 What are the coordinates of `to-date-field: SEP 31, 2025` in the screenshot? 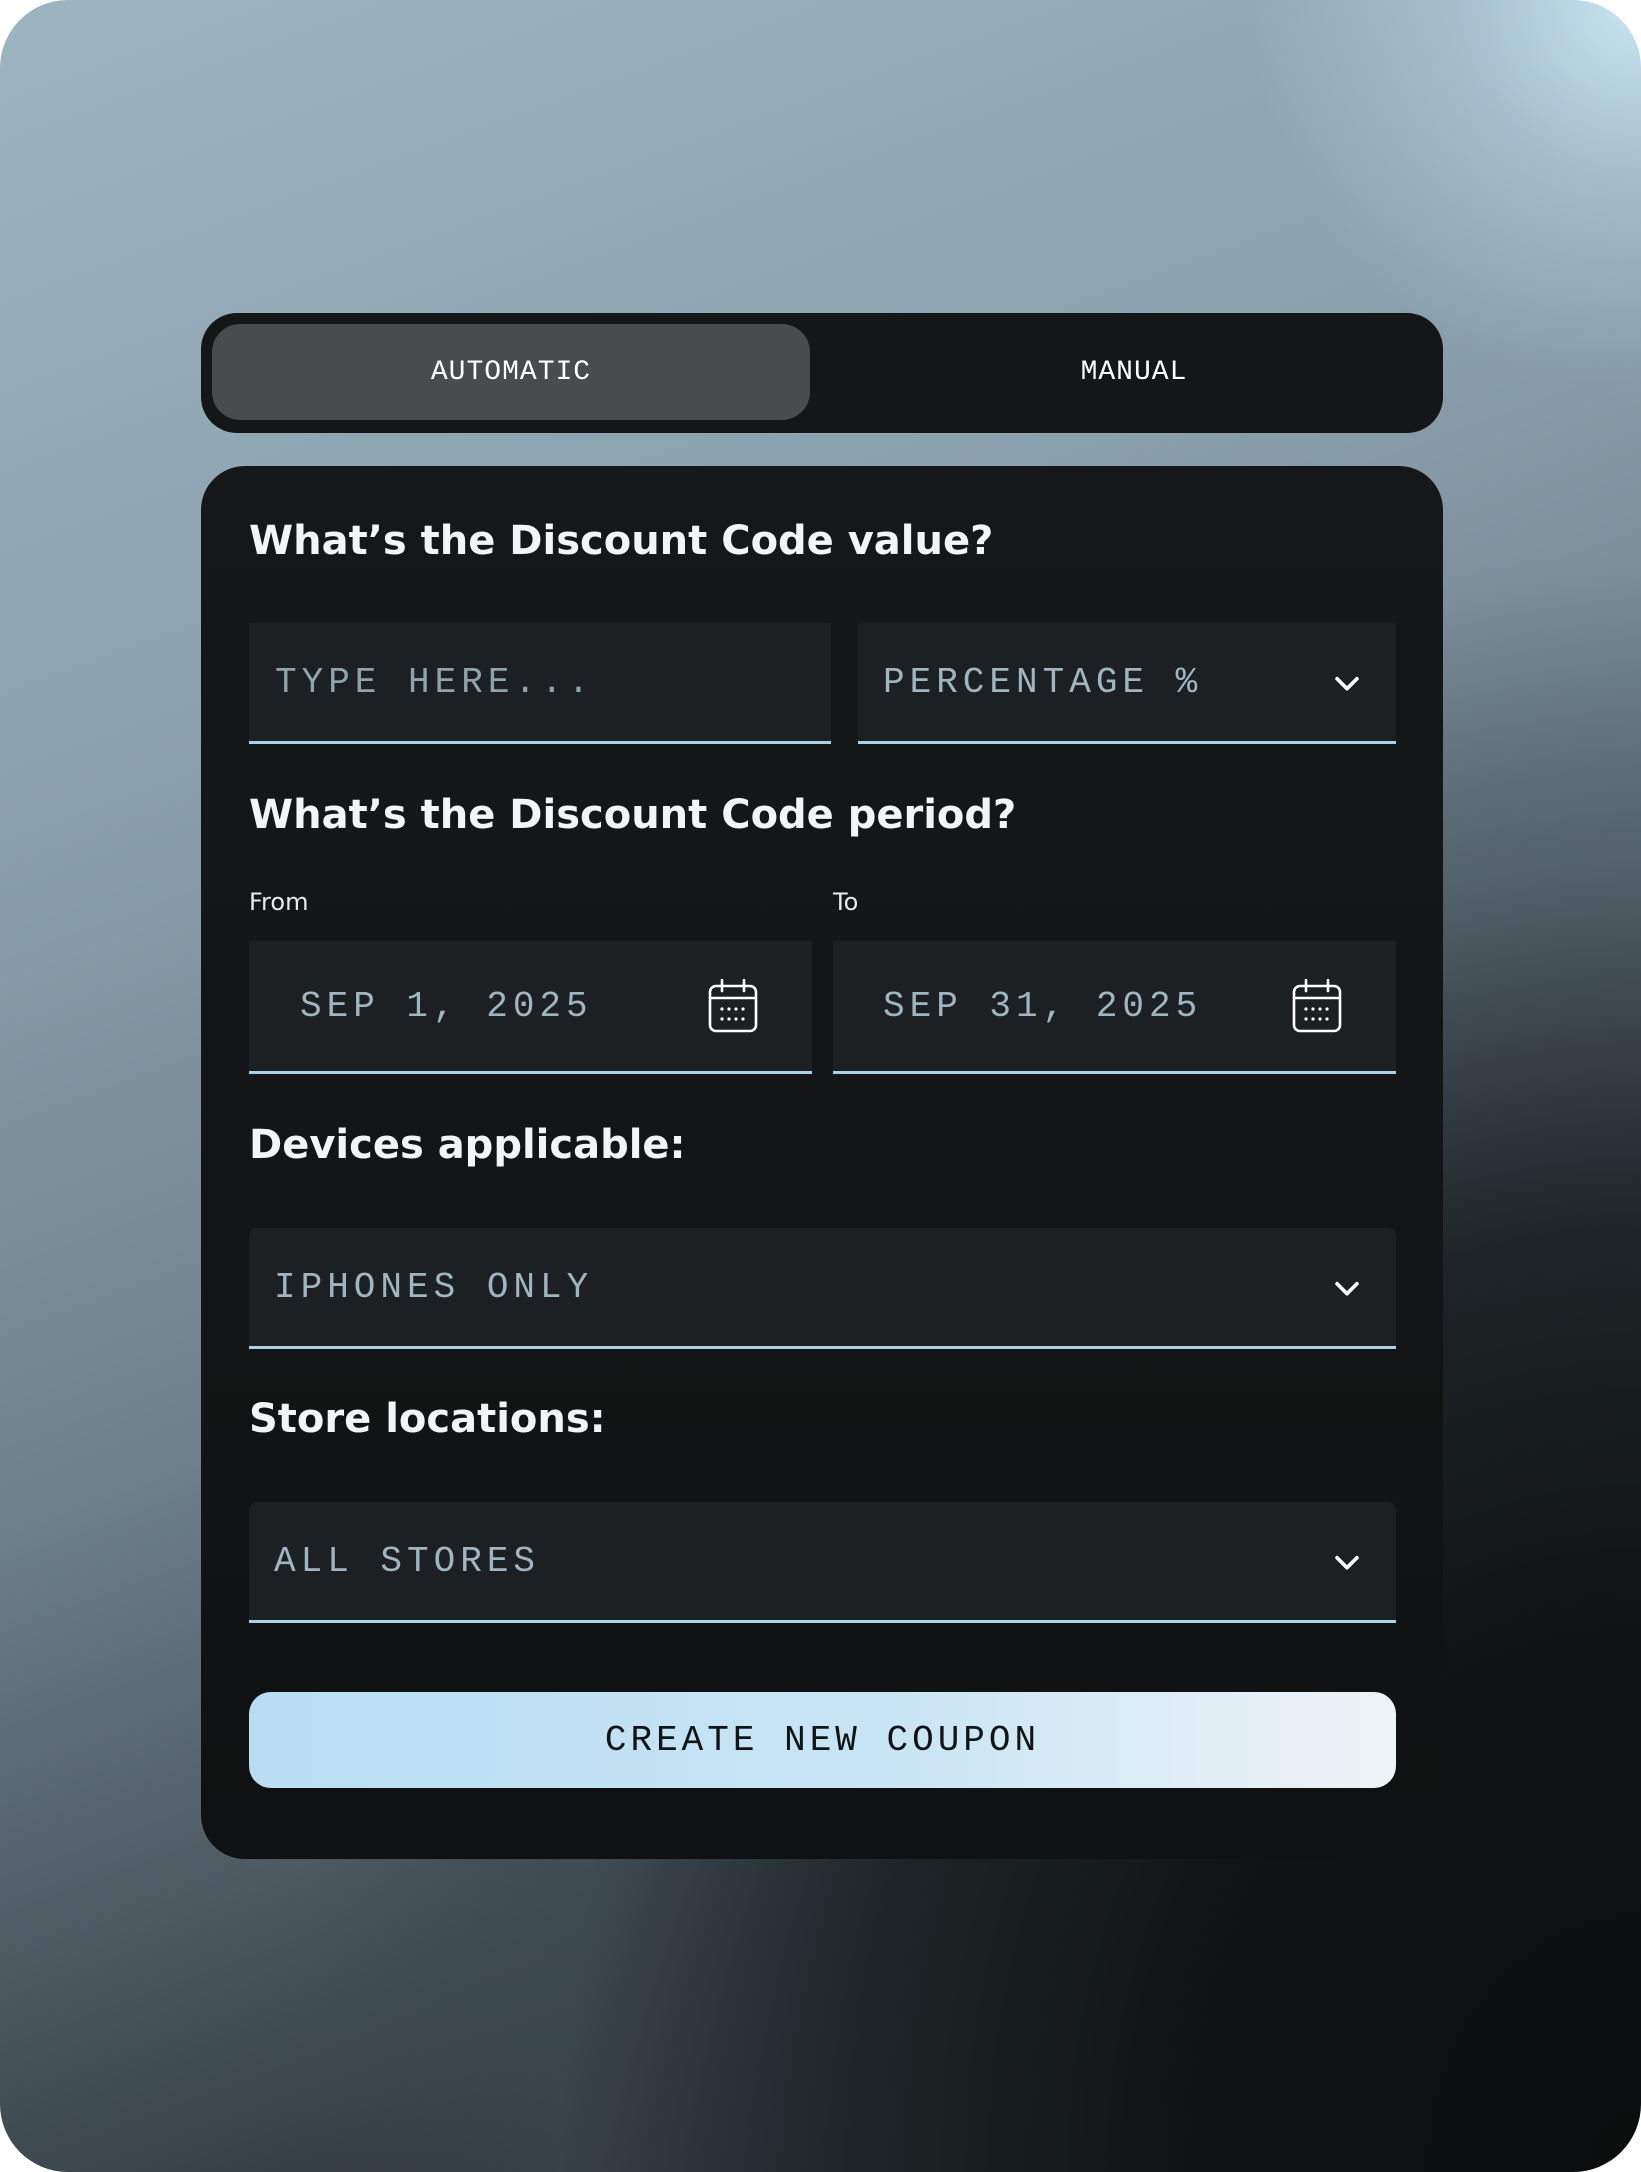 It's located at (1114, 1007).